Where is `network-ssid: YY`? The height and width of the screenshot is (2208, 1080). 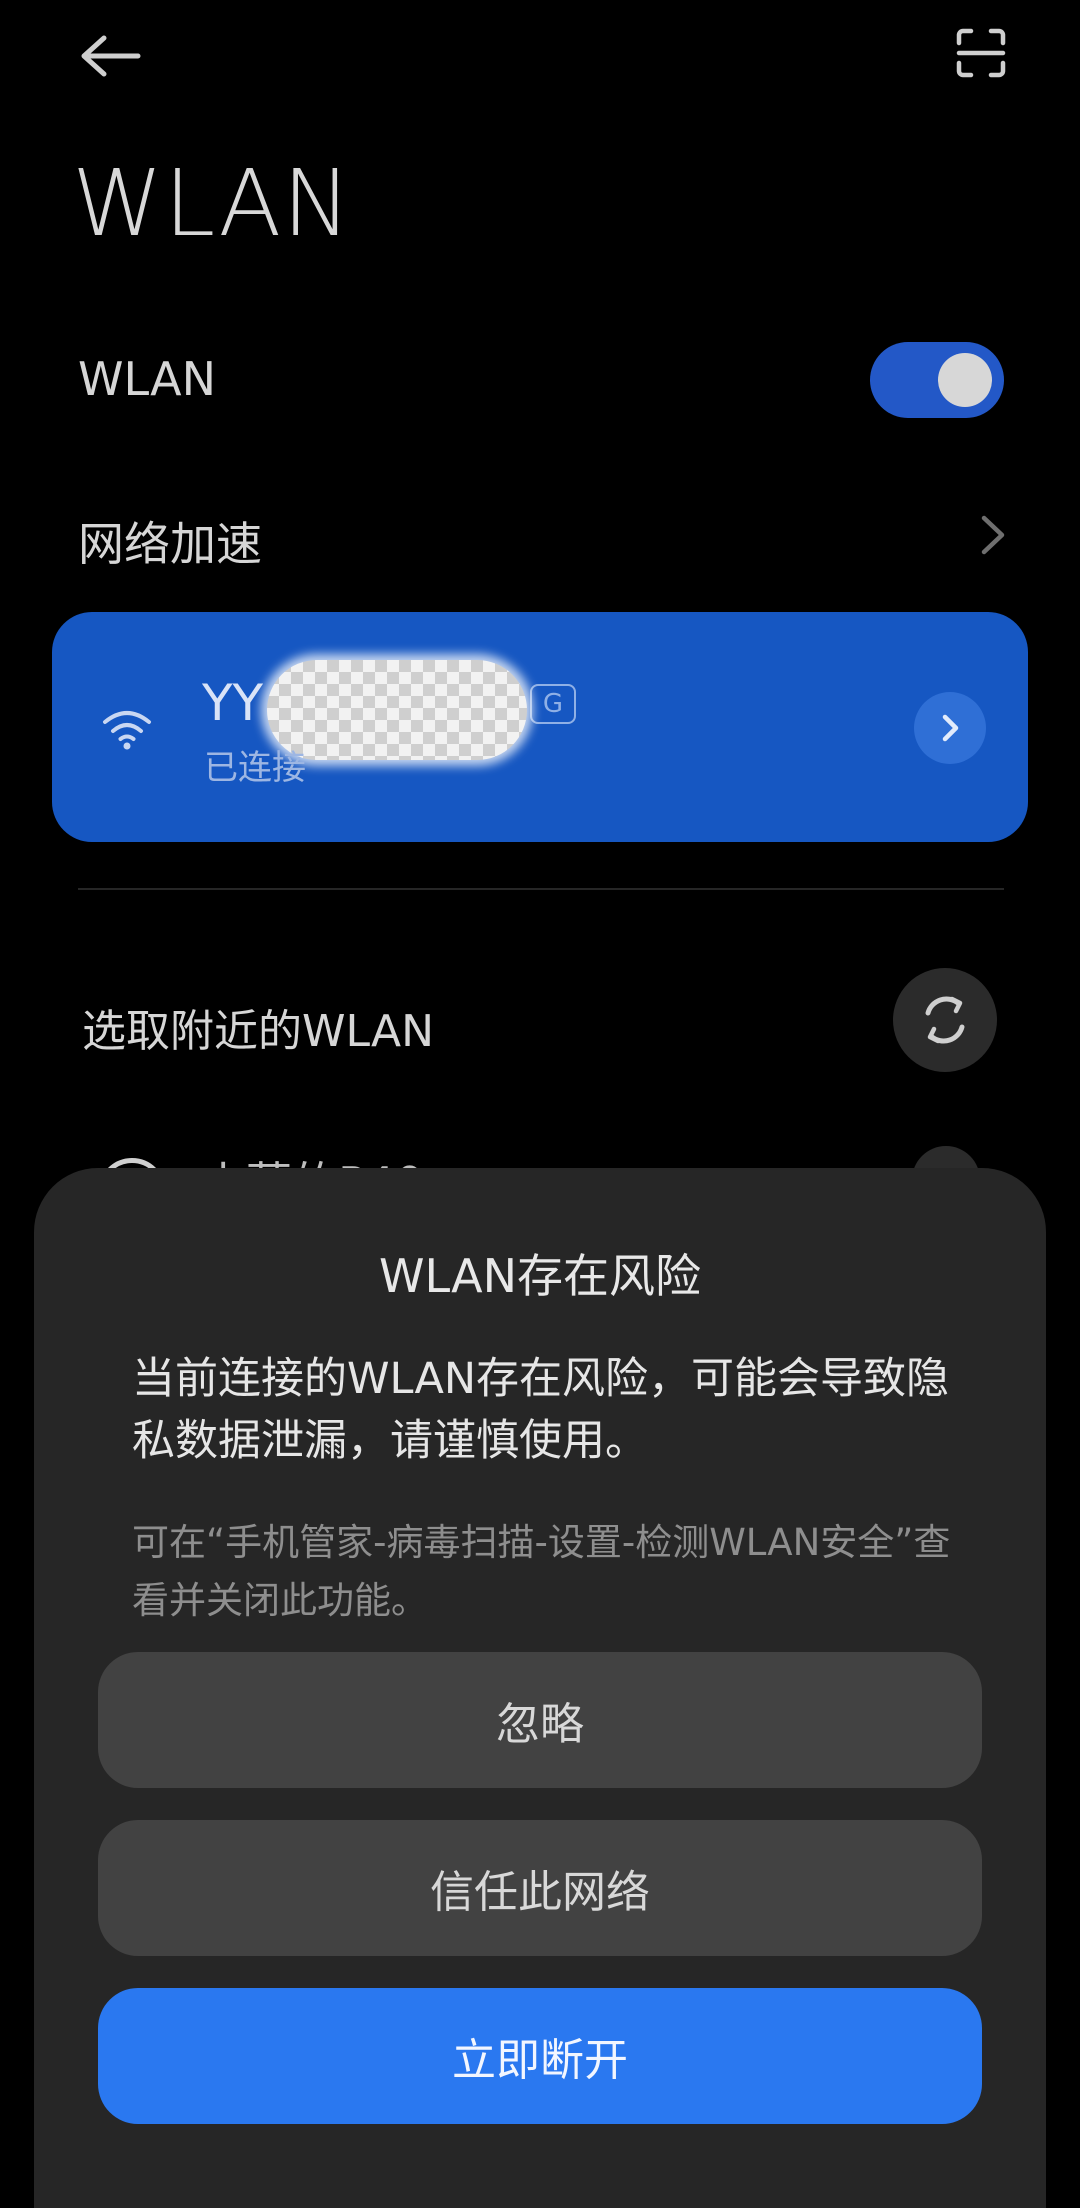 network-ssid: YY is located at coordinates (233, 703).